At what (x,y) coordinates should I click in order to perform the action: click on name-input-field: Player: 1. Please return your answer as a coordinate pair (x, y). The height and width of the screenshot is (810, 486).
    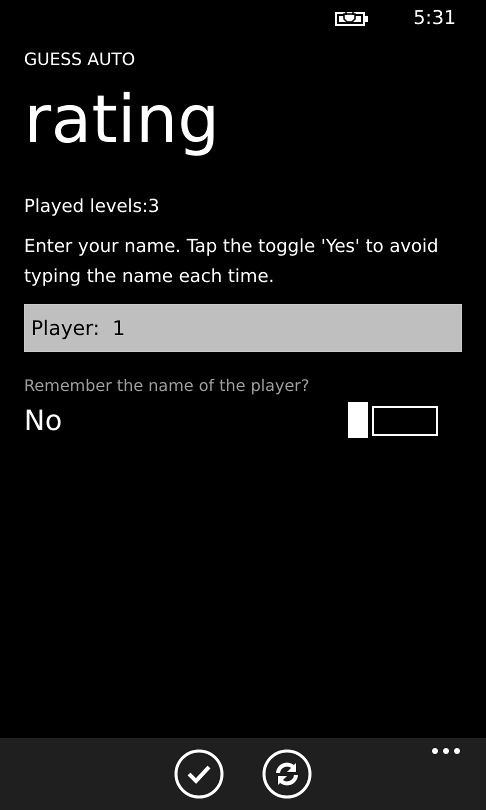
    Looking at the image, I should click on (243, 328).